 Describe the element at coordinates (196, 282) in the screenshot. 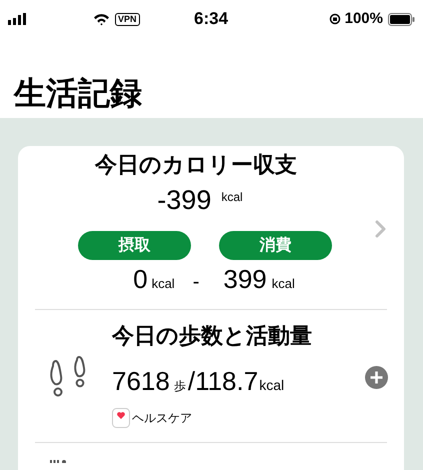

I see `minus-sign: -` at that location.